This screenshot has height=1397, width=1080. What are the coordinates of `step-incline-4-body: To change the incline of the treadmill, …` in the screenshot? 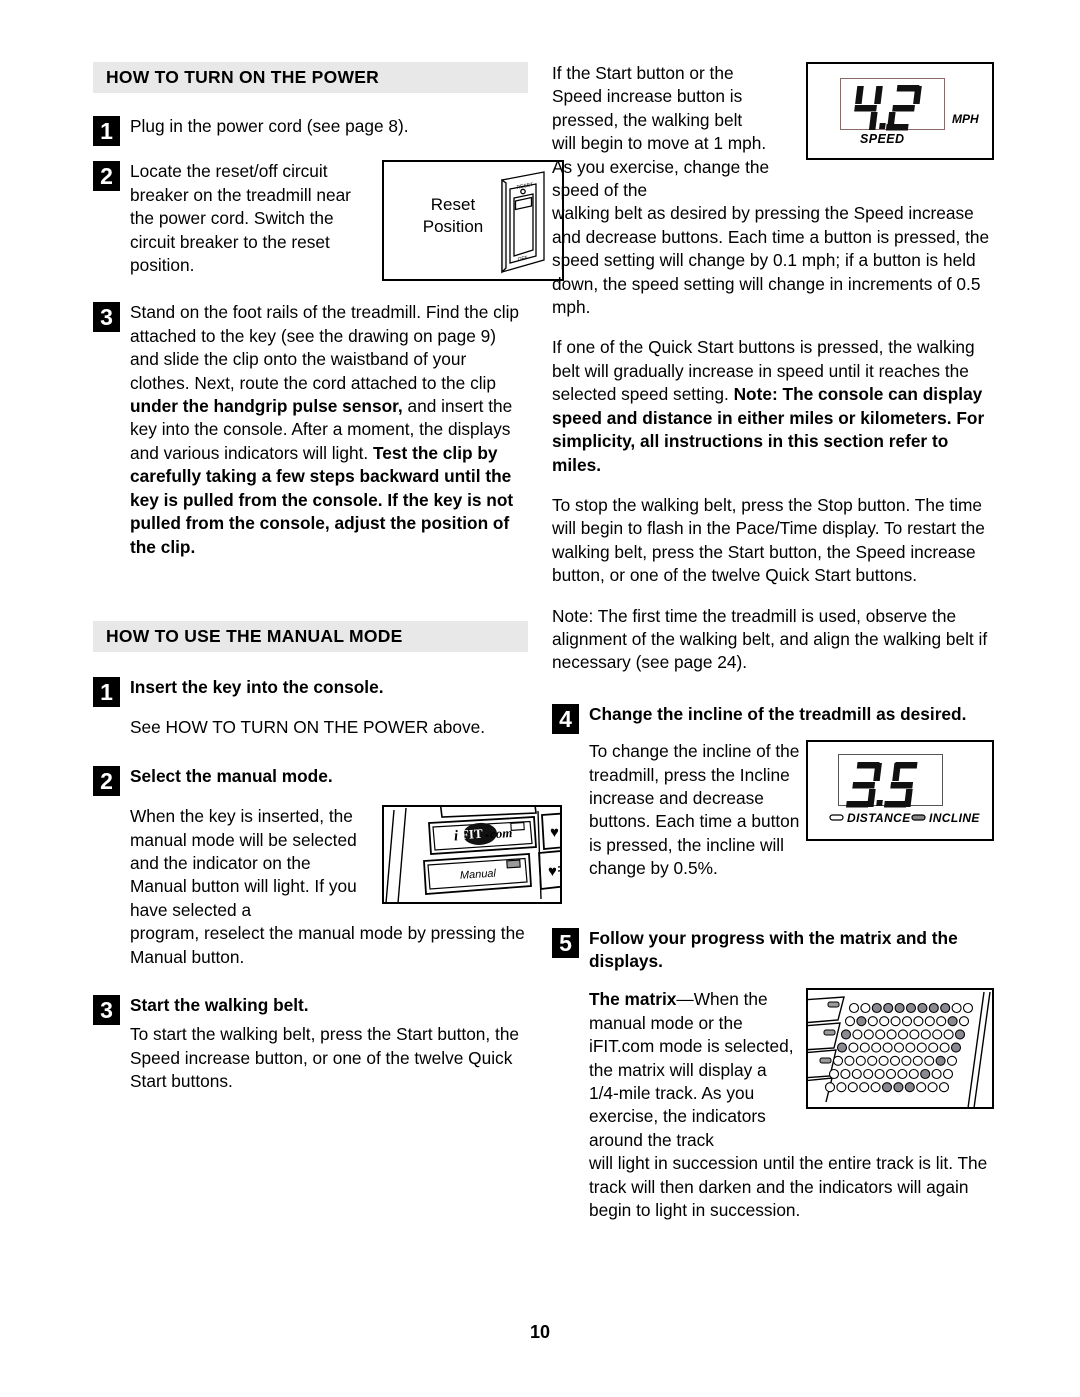 It's located at (694, 810).